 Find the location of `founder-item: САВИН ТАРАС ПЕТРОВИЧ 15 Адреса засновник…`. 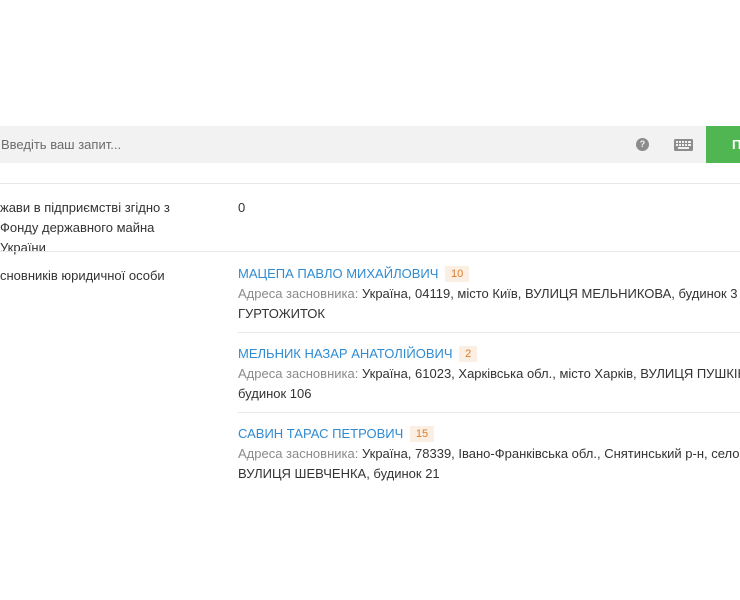

founder-item: САВИН ТАРАС ПЕТРОВИЧ 15 Адреса засновник… is located at coordinates (489, 454).